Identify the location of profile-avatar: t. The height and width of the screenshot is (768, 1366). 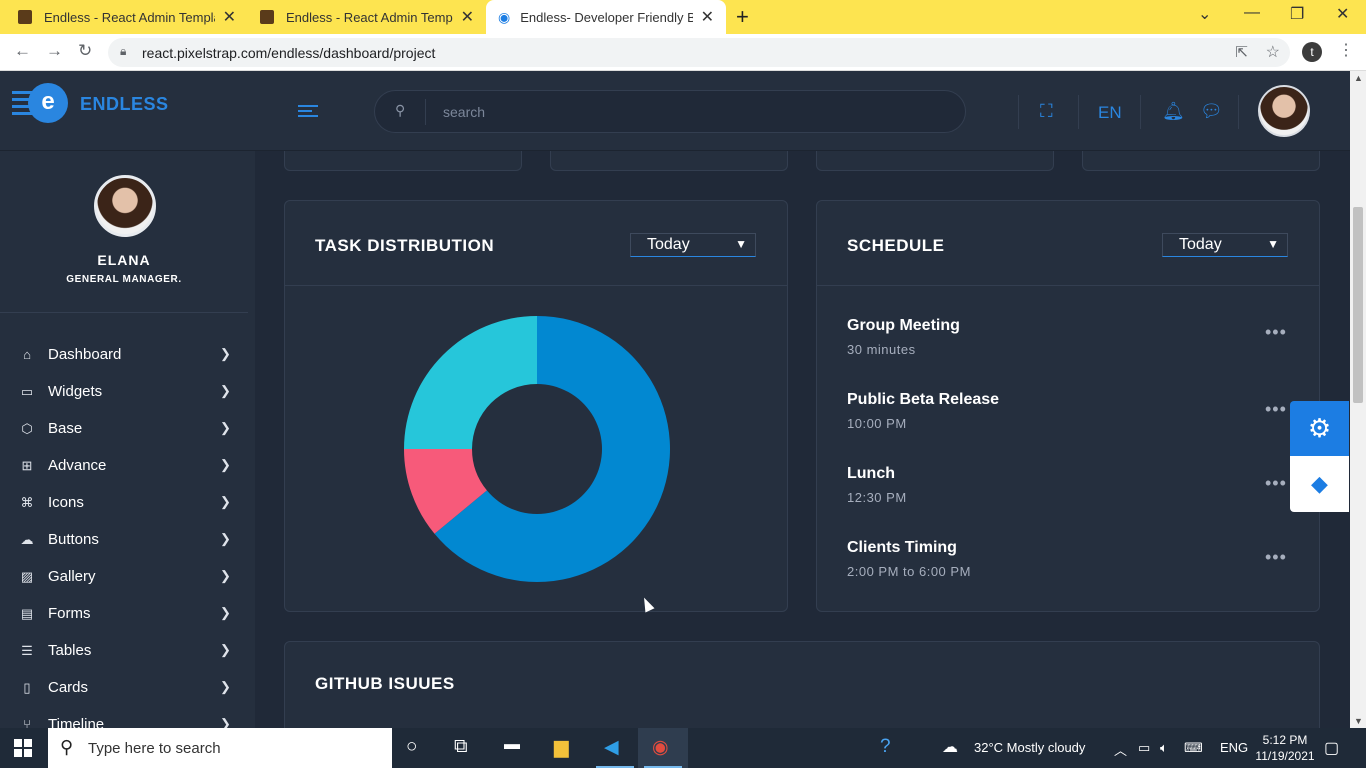
(1312, 52).